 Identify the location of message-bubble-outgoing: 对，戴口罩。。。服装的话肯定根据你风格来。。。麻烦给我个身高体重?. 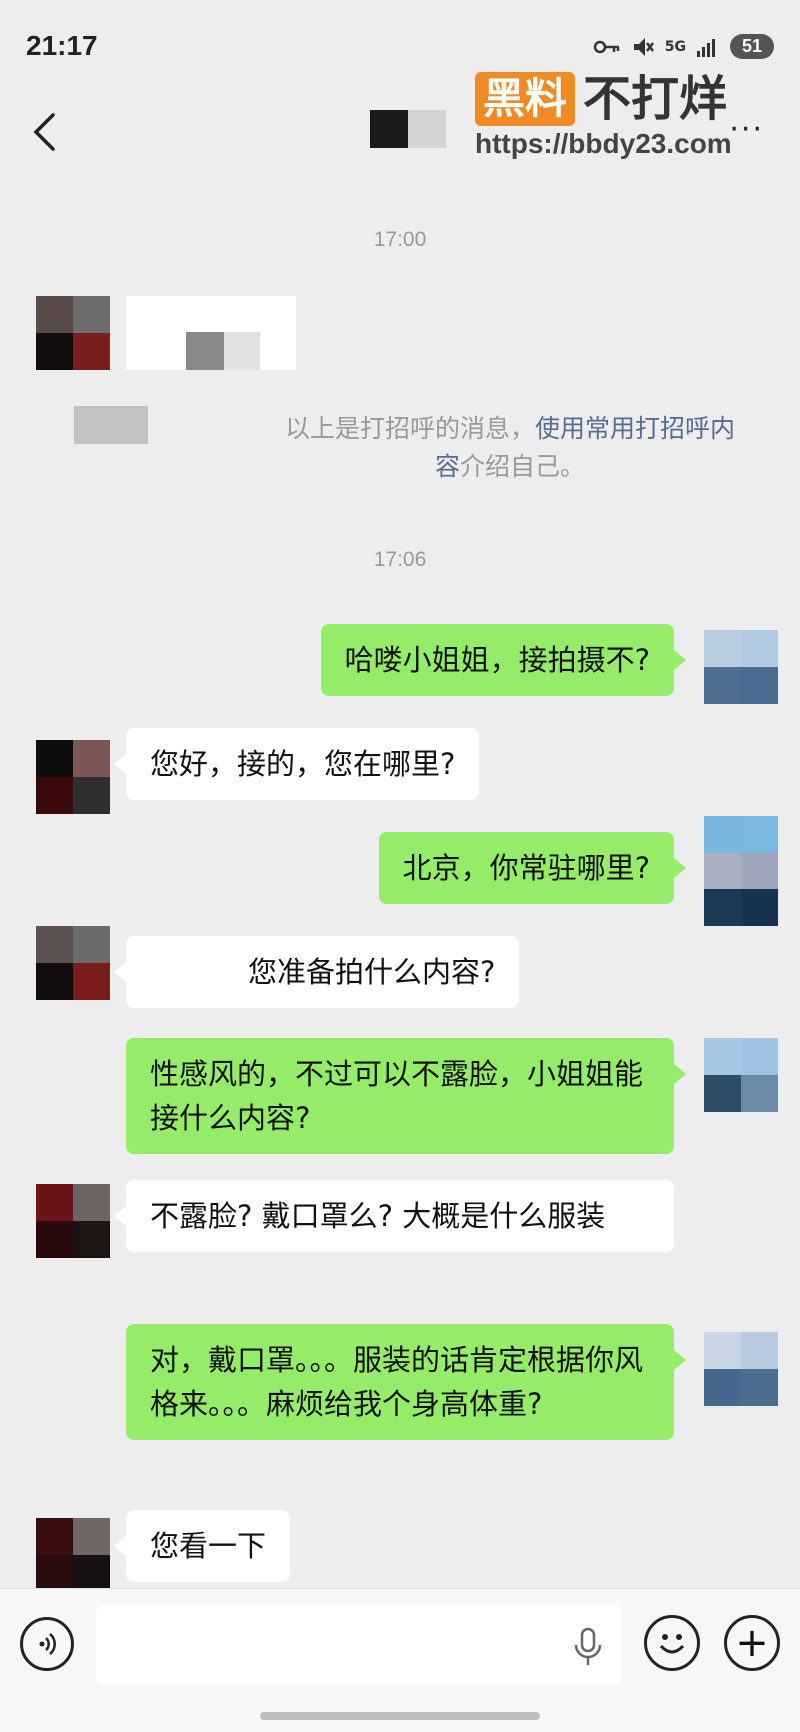
(406, 1382).